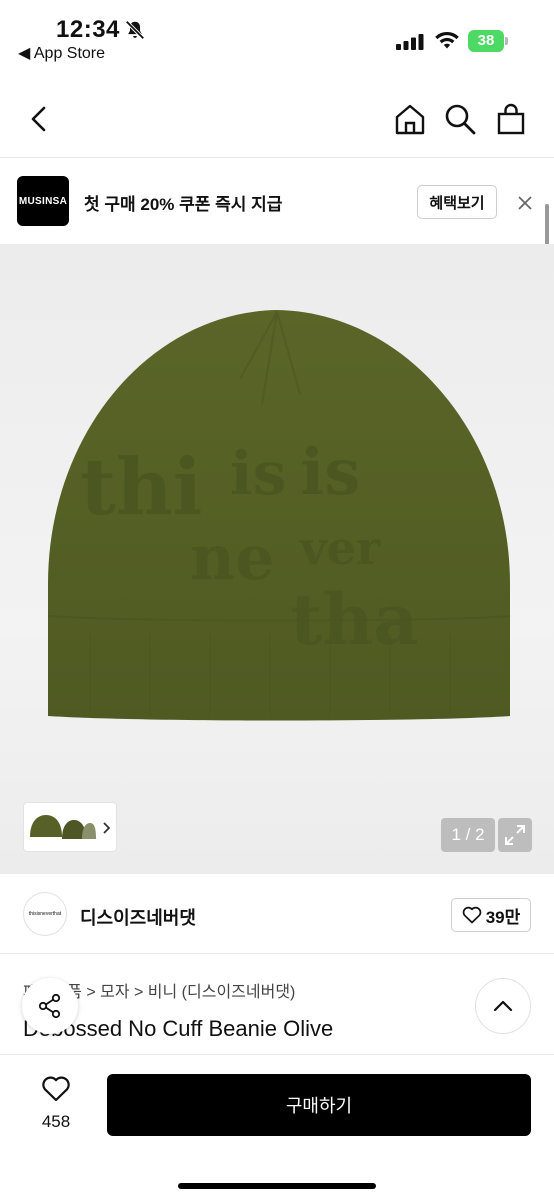  I want to click on shopping-bag-icon, so click(511, 119).